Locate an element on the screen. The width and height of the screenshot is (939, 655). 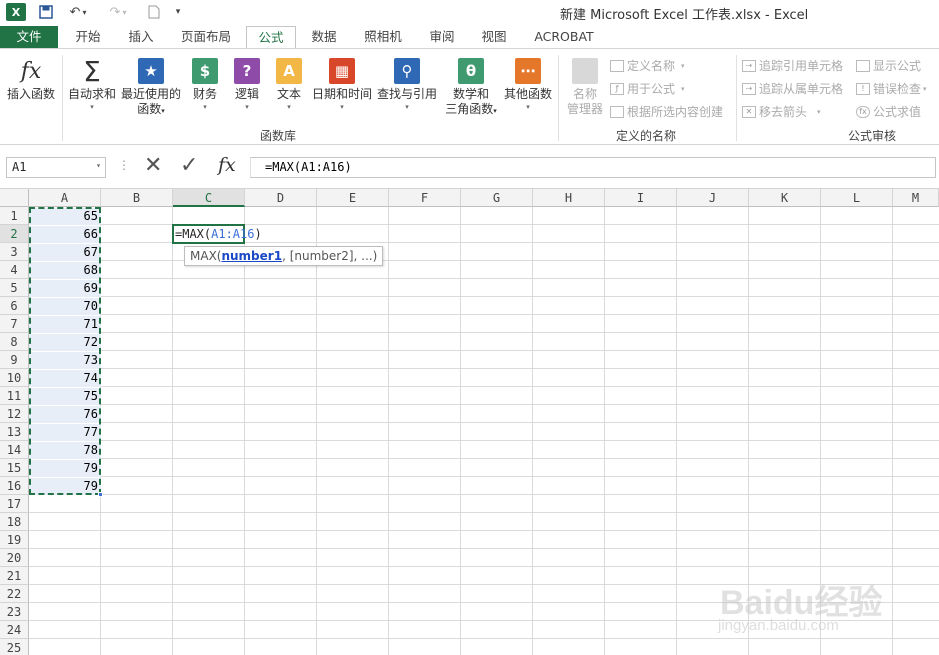
tab-camera: 照相机 is located at coordinates (383, 37).